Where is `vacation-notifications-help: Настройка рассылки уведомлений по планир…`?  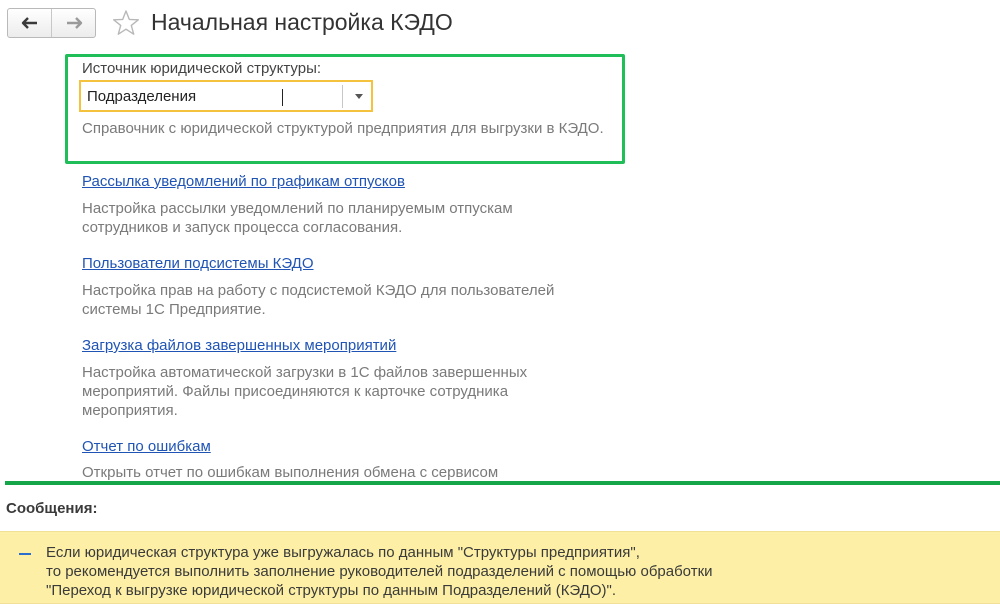
vacation-notifications-help: Настройка рассылки уведомлений по планир… is located at coordinates (297, 218).